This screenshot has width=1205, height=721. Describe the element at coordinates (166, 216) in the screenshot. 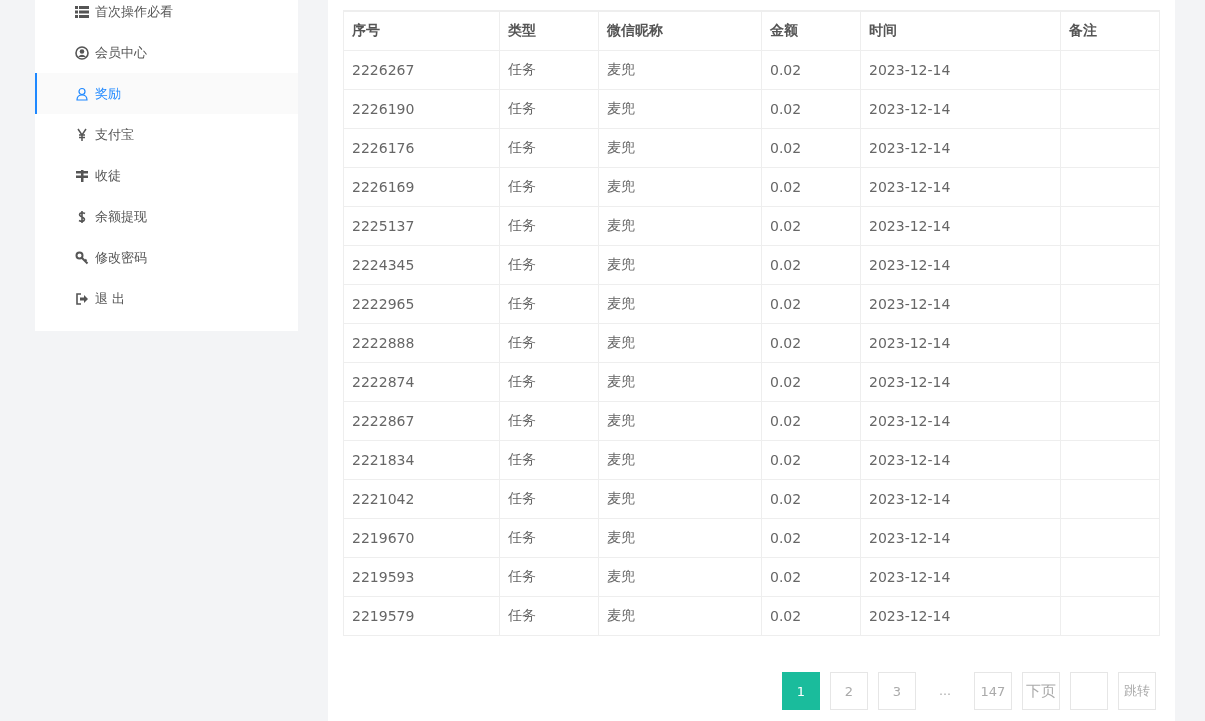

I see `sidebar-item: 余额提现` at that location.